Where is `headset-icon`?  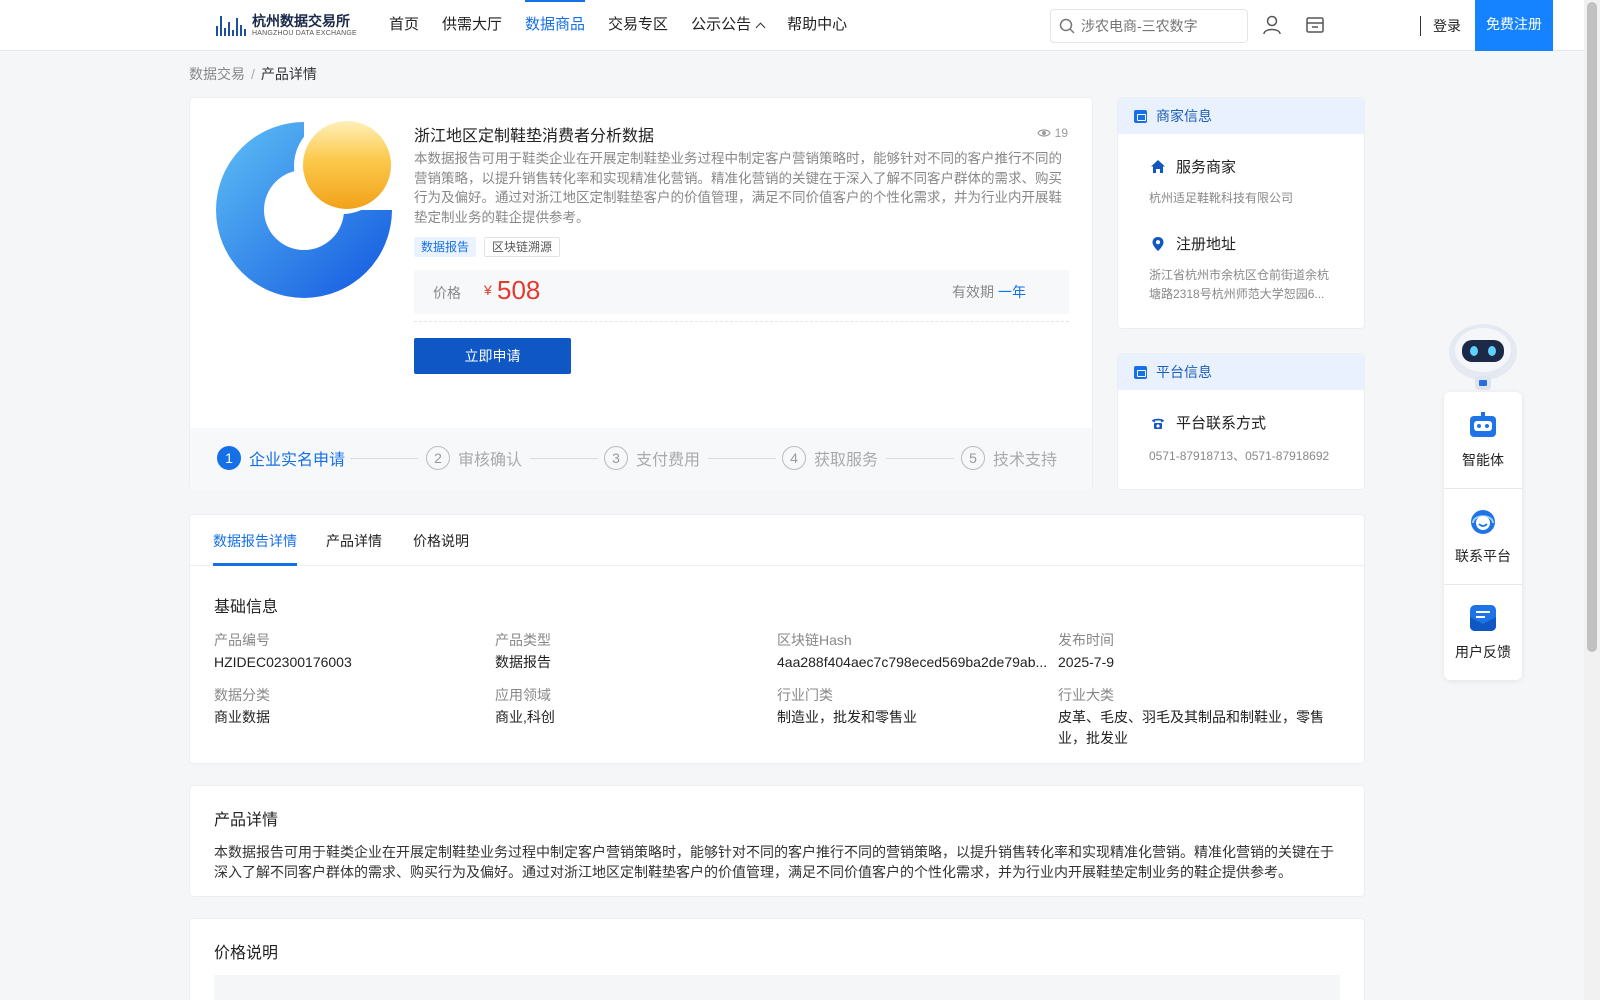 headset-icon is located at coordinates (1483, 522).